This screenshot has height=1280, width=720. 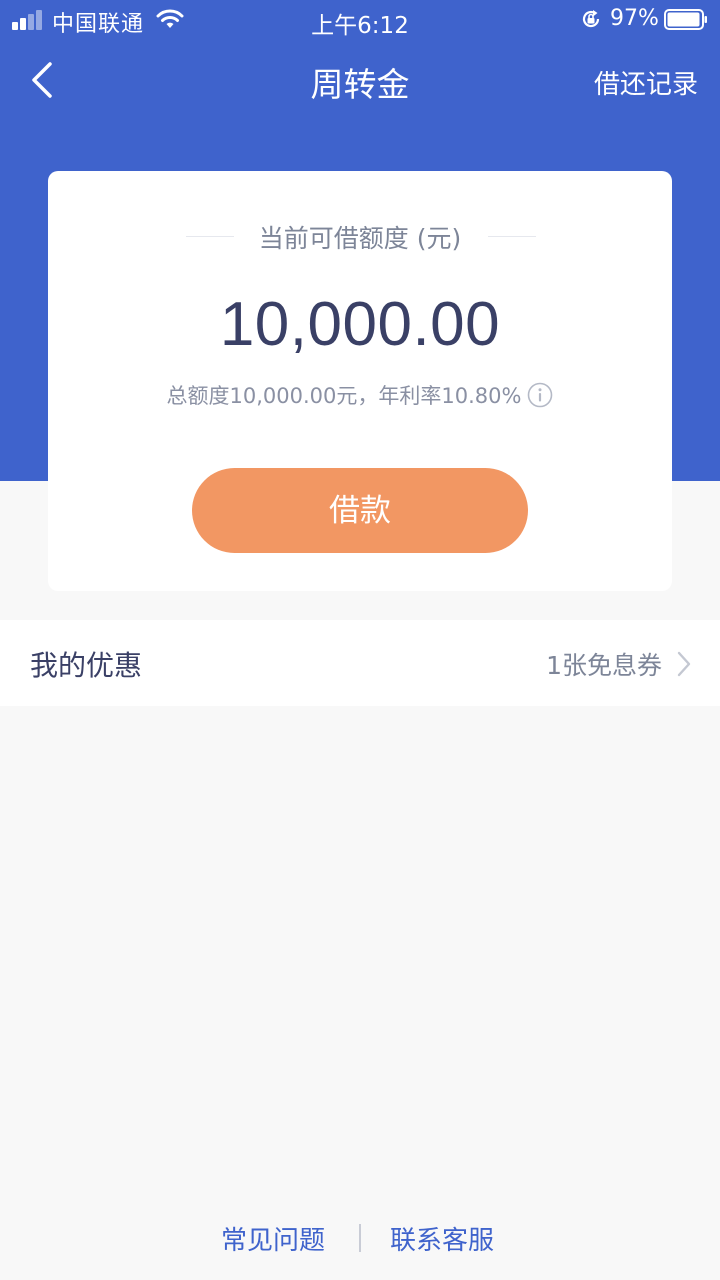 I want to click on borrow-repay-records-link: 借还记录, so click(x=646, y=82).